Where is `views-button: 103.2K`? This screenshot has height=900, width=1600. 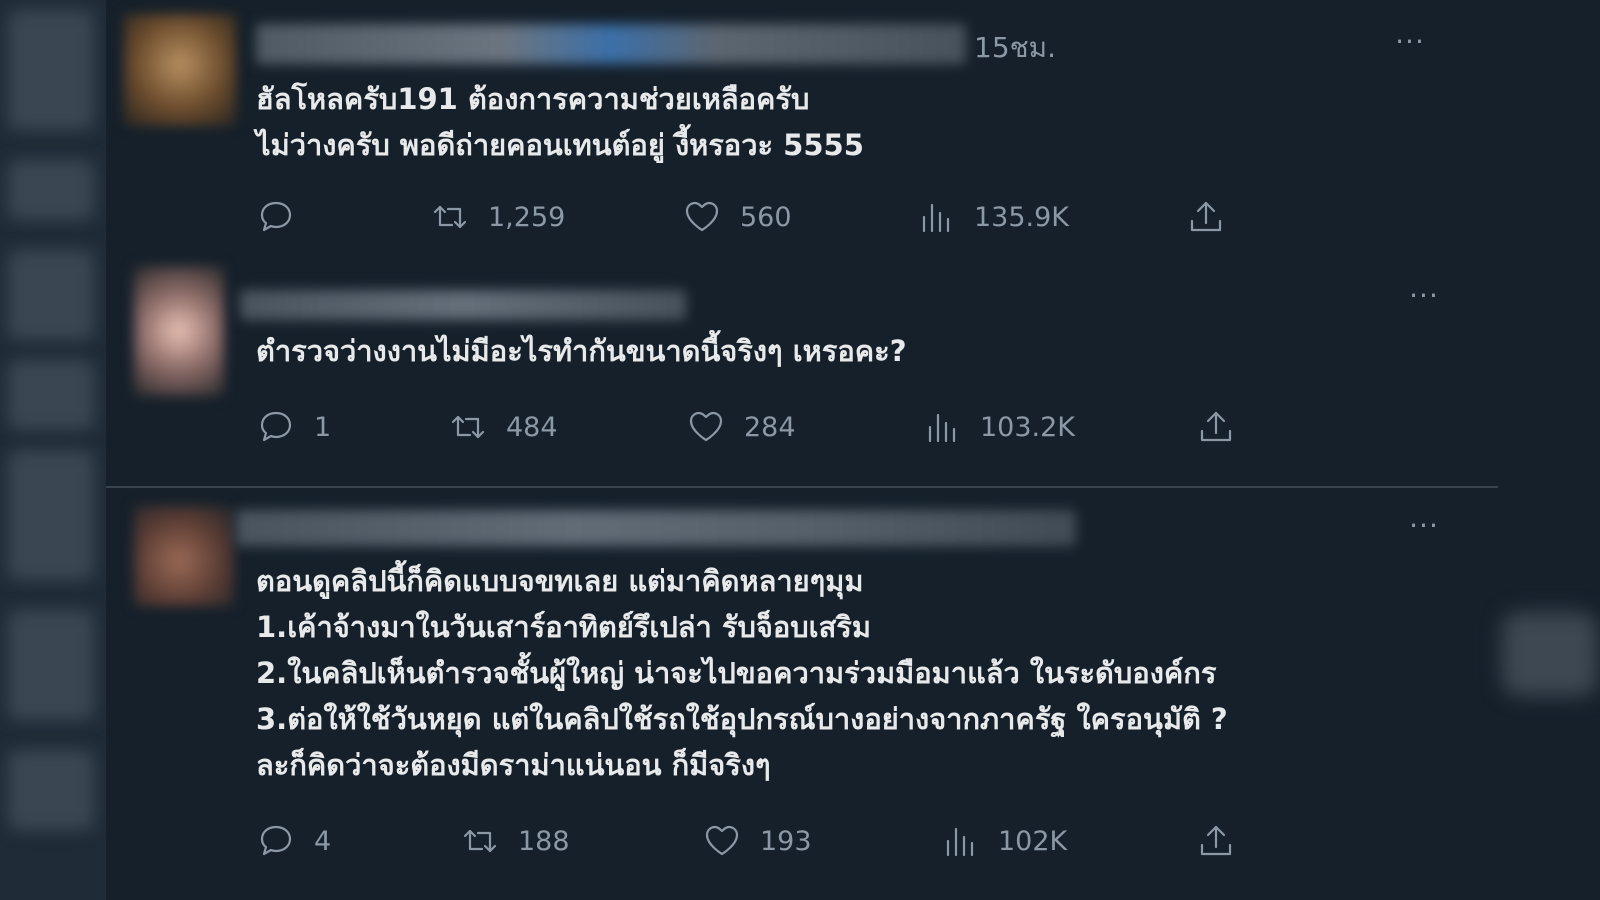
views-button: 103.2K is located at coordinates (998, 427).